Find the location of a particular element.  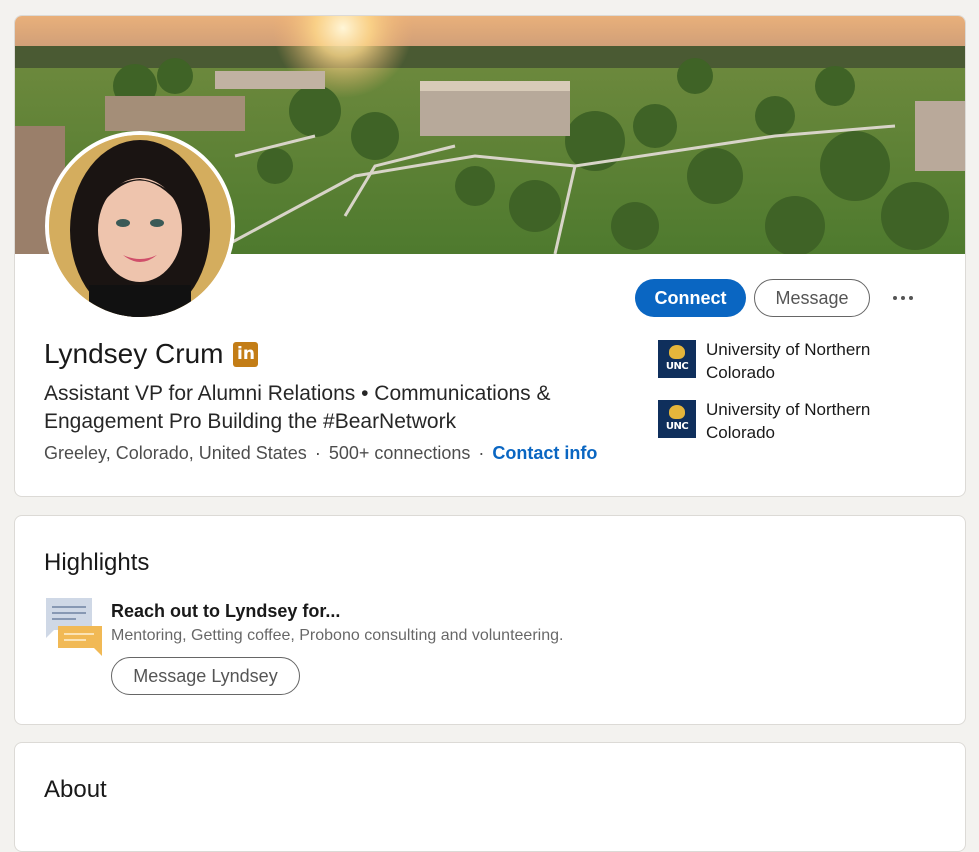

connect-button: Connect is located at coordinates (690, 298).